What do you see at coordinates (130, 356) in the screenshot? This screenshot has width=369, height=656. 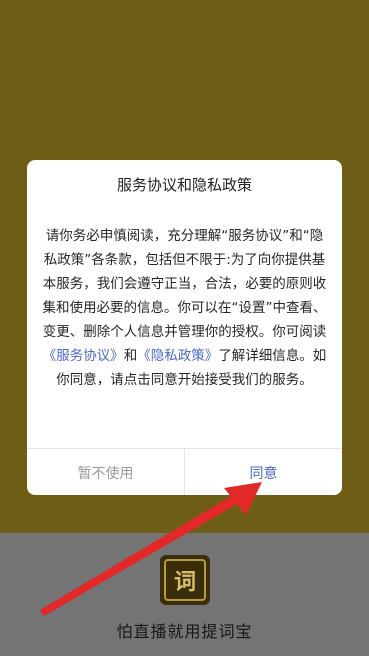 I see `dialog-body-and: 和` at bounding box center [130, 356].